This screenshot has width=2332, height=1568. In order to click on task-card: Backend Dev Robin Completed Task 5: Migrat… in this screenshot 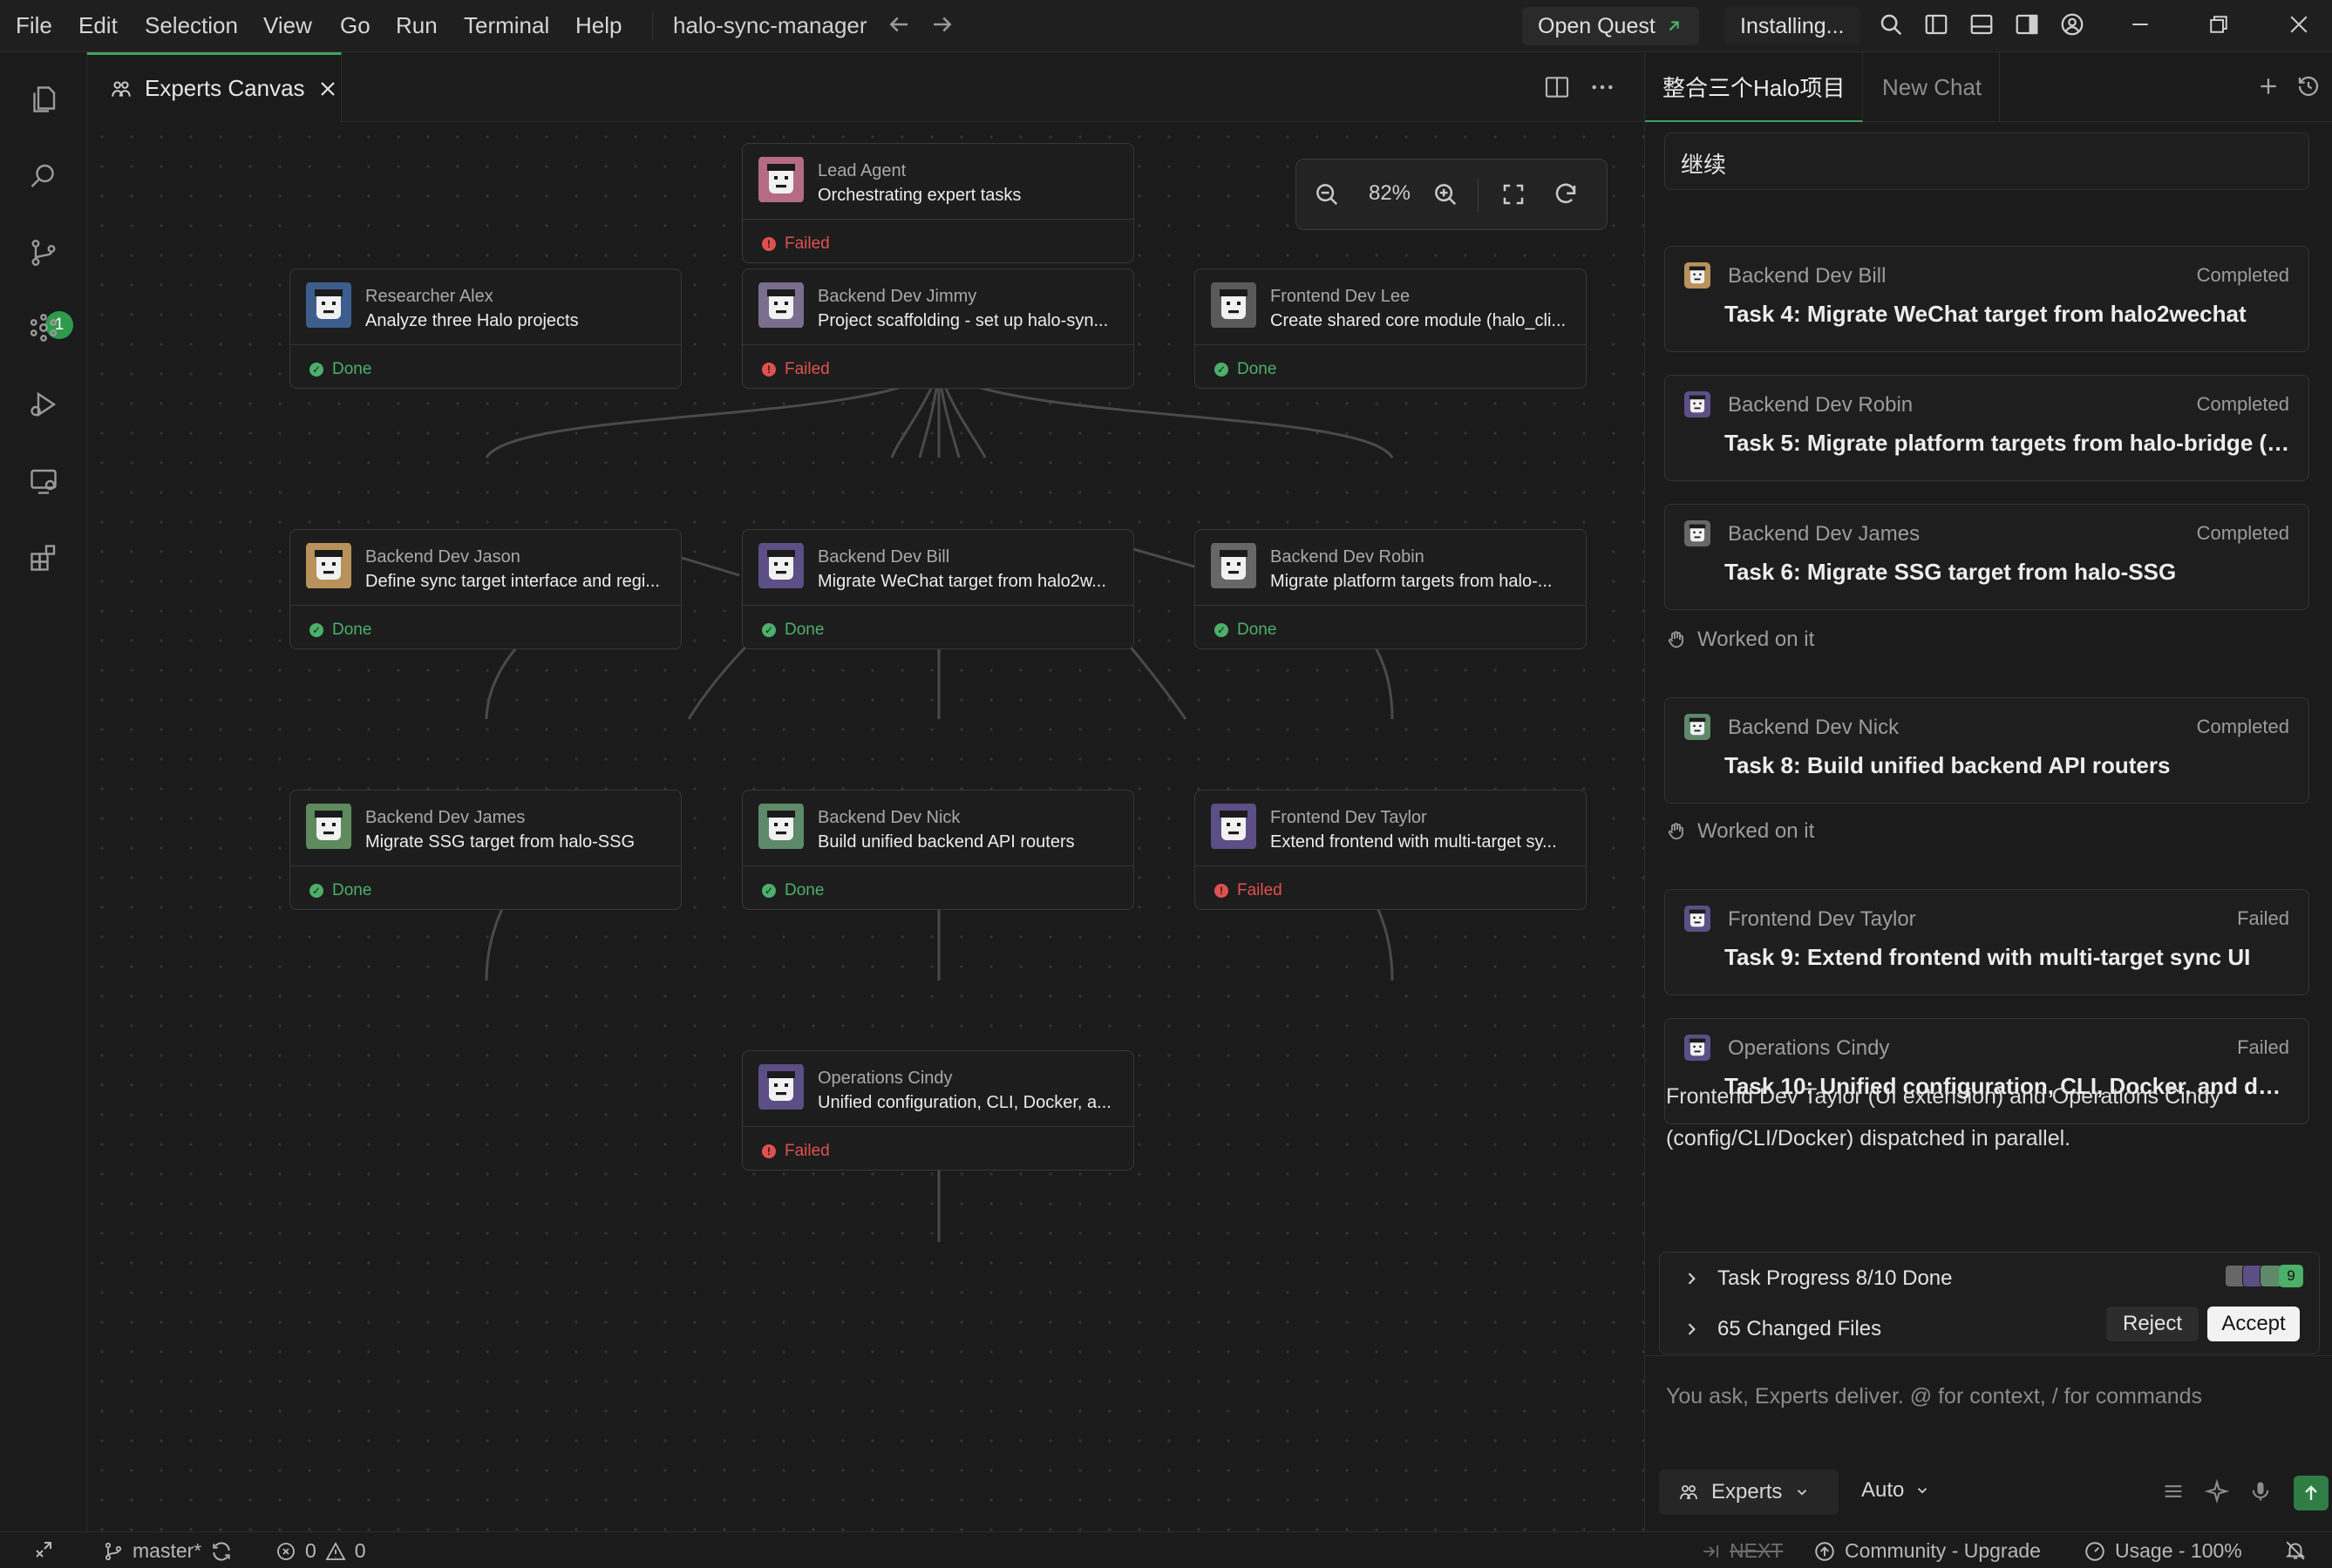, I will do `click(1986, 428)`.